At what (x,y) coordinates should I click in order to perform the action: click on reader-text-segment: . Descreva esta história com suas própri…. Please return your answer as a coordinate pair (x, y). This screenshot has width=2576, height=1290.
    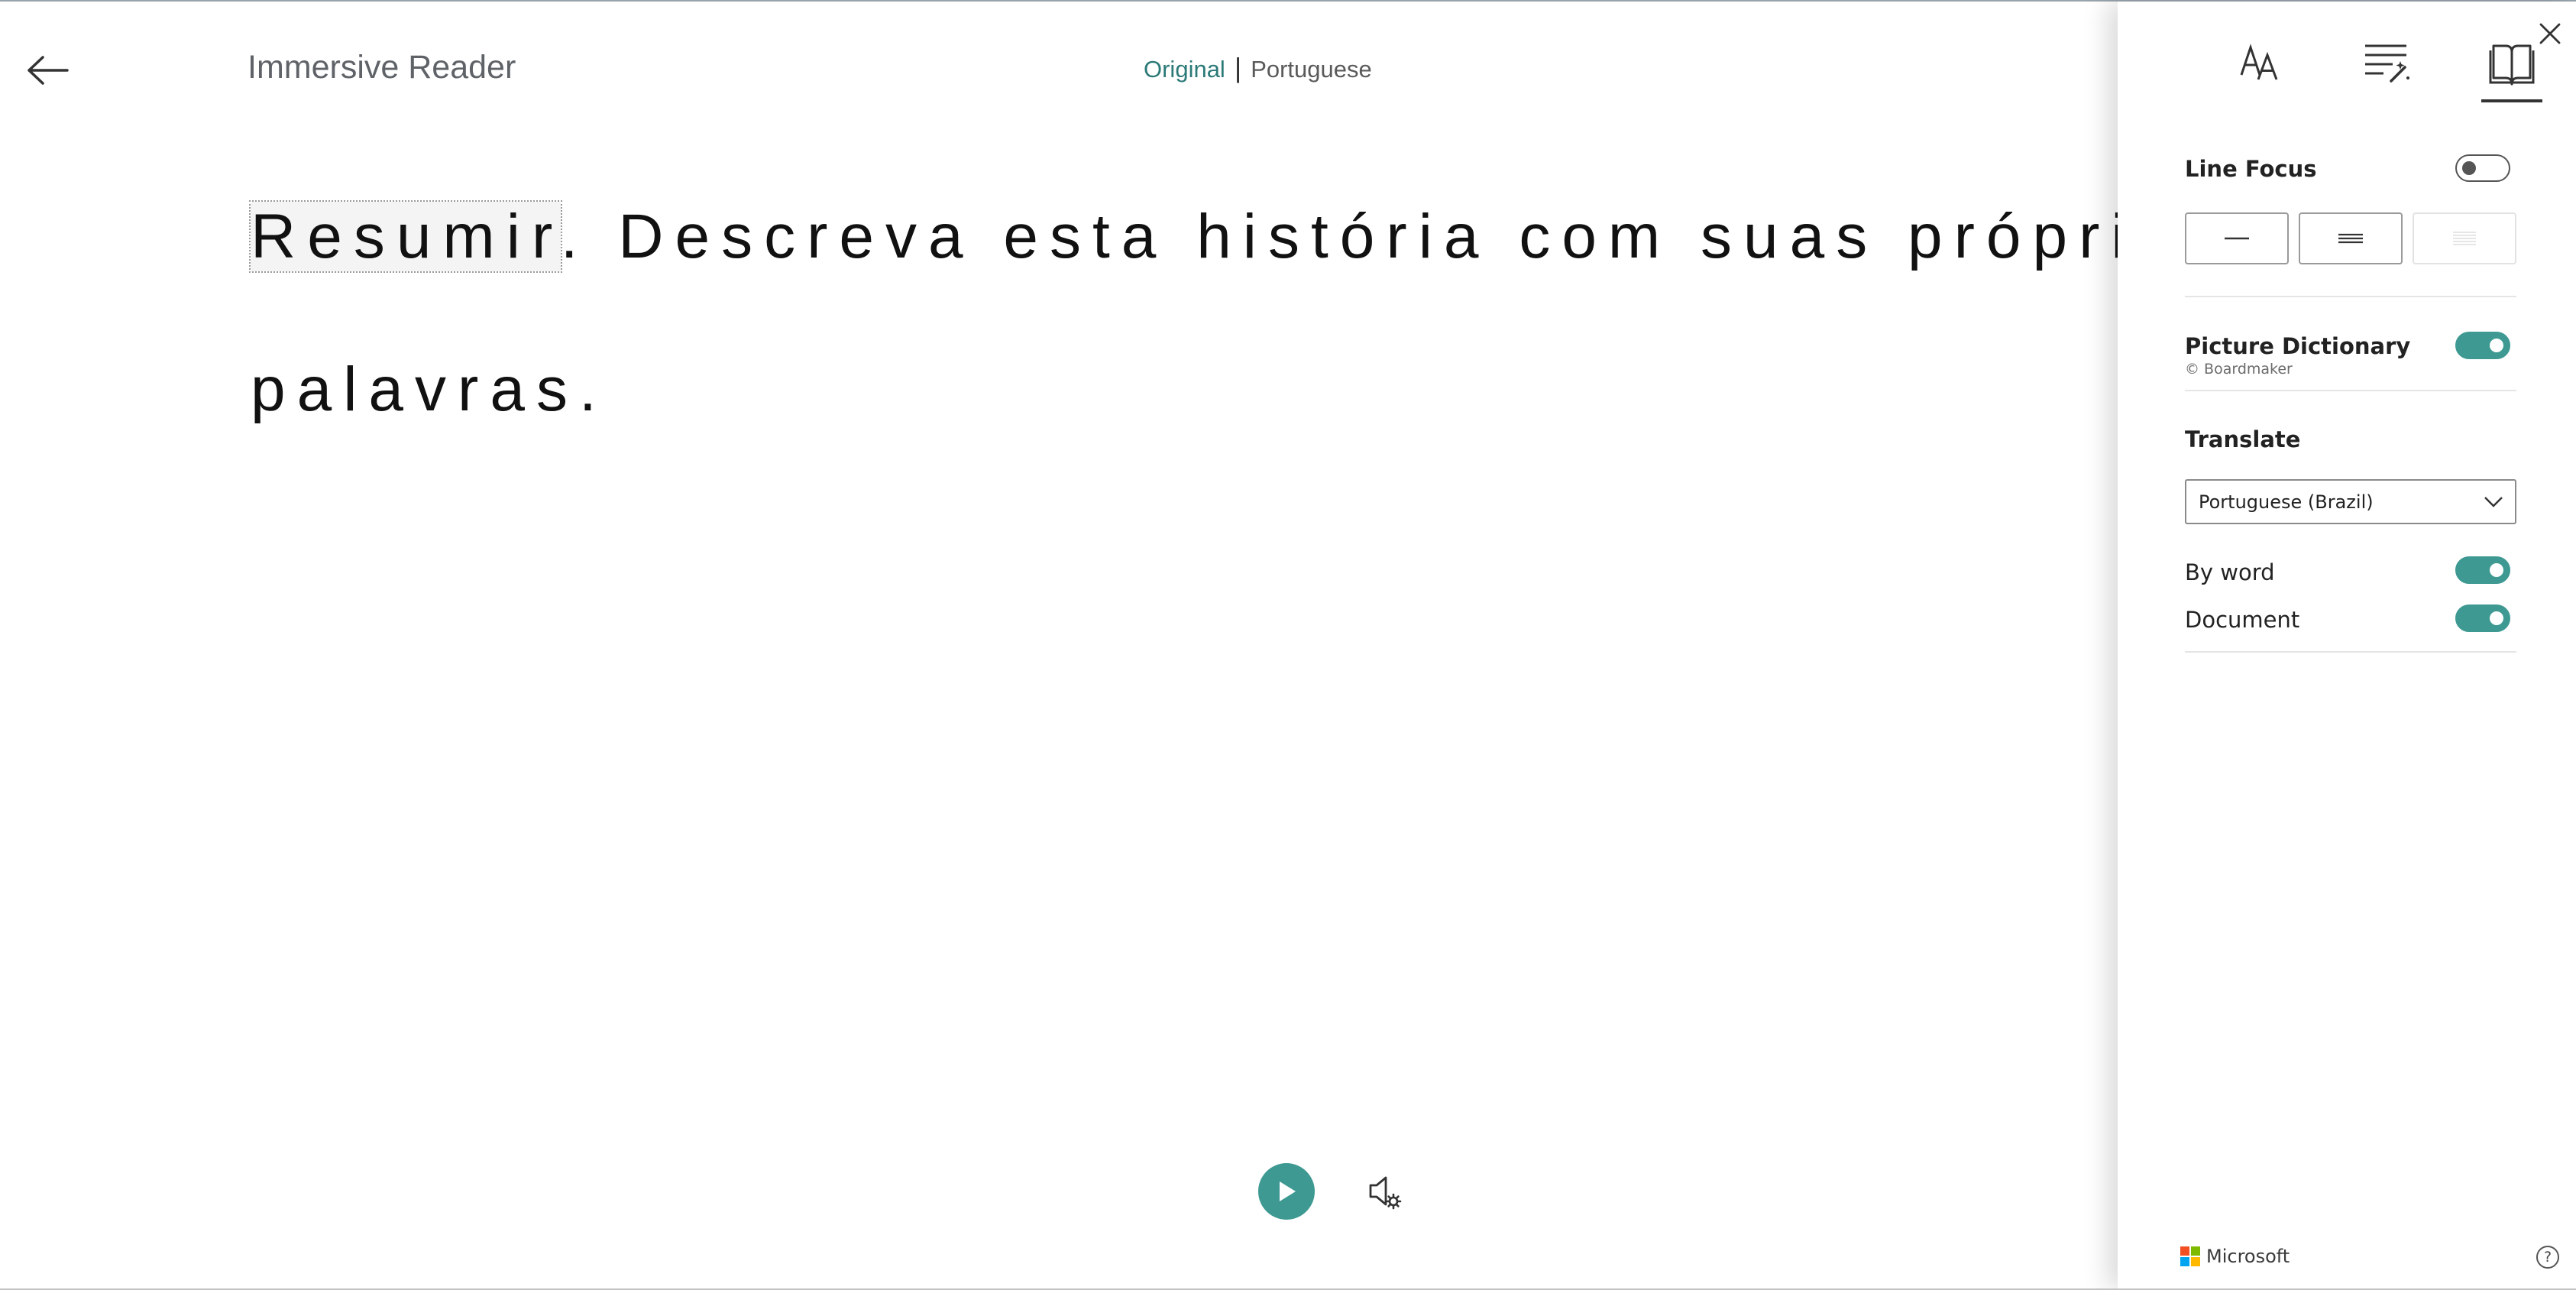
    Looking at the image, I should click on (1393, 236).